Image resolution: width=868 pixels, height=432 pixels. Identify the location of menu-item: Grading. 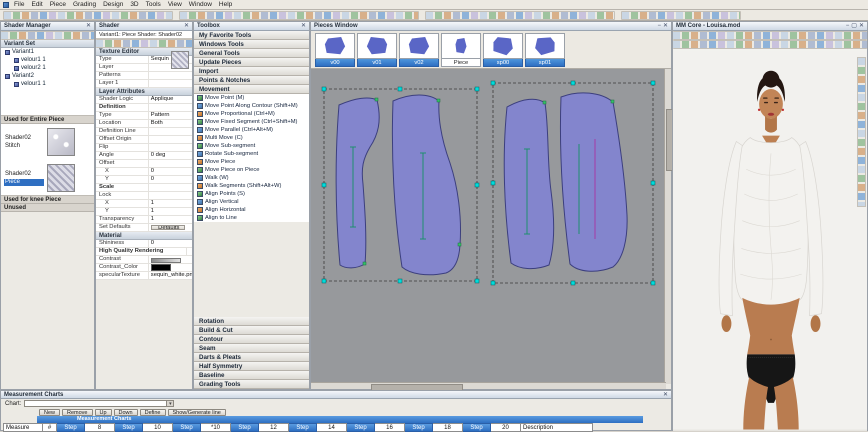
(84, 4).